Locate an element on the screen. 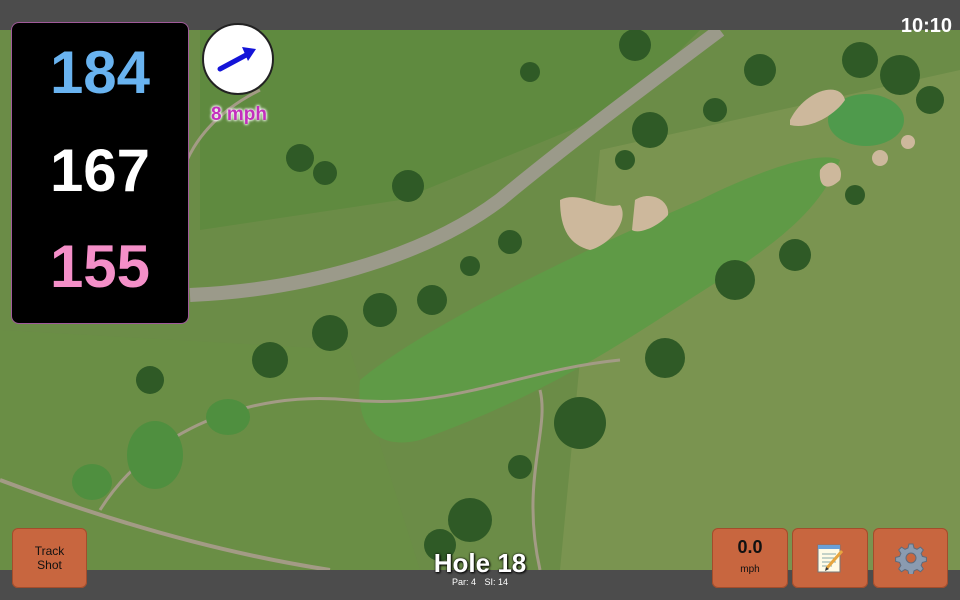 The image size is (960, 600). track-shot-label-line2: Shot is located at coordinates (49, 565).